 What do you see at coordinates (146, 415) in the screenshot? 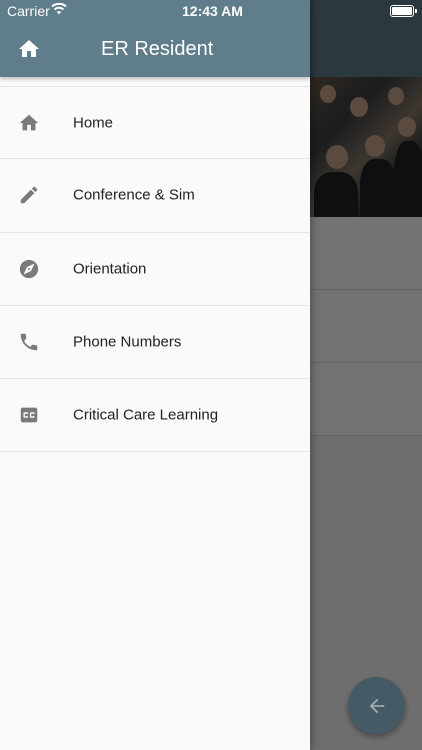
I see `menu-item-label: Critical Care Learning` at bounding box center [146, 415].